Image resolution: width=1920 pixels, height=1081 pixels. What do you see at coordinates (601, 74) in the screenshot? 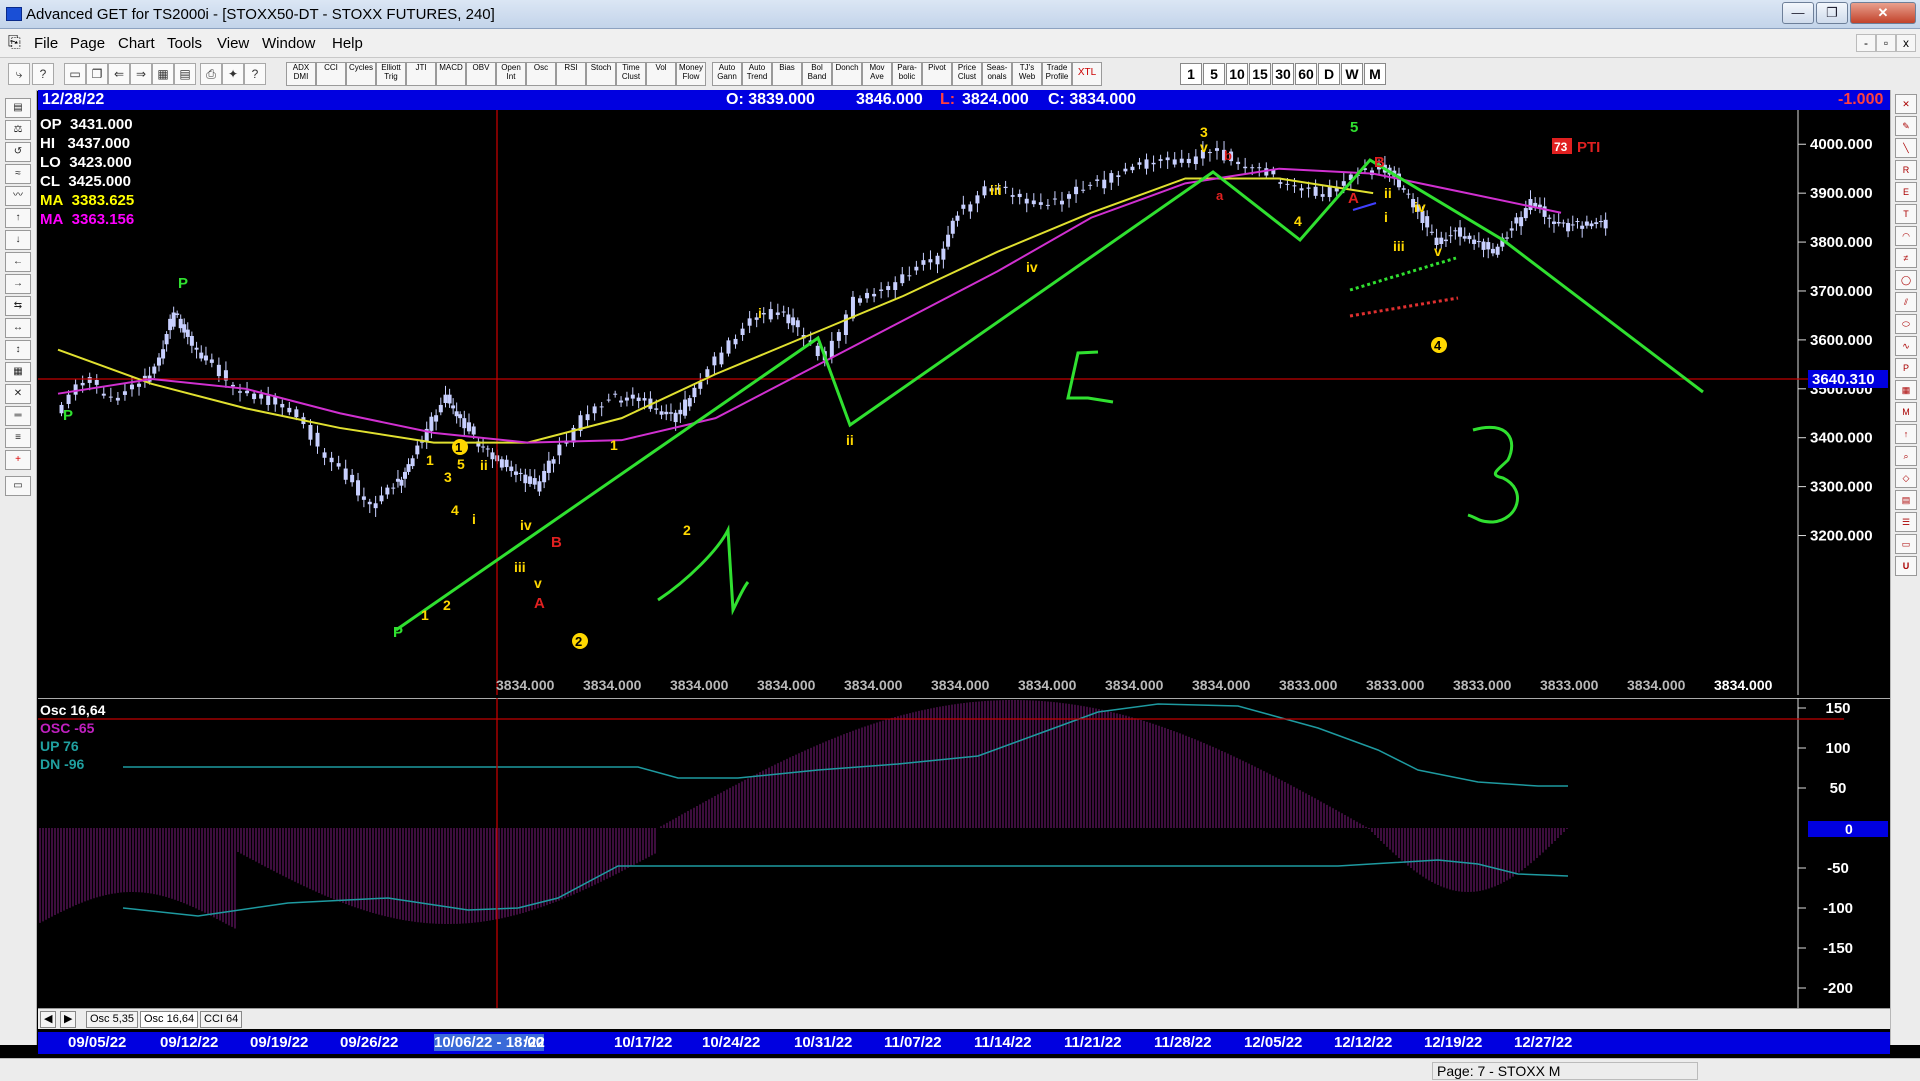
I see `tool-stoch: Stoch` at bounding box center [601, 74].